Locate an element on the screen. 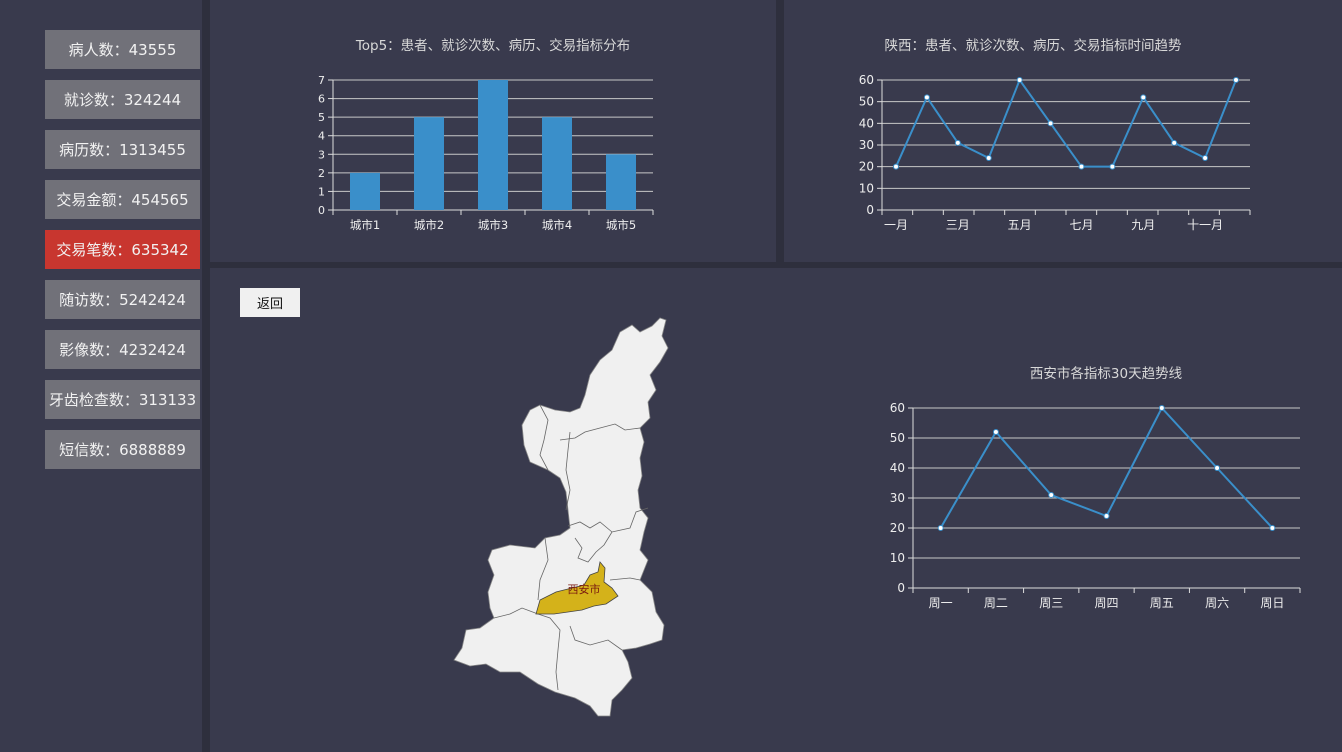 This screenshot has width=1342, height=752. map-region-label: 西安市 is located at coordinates (584, 589).